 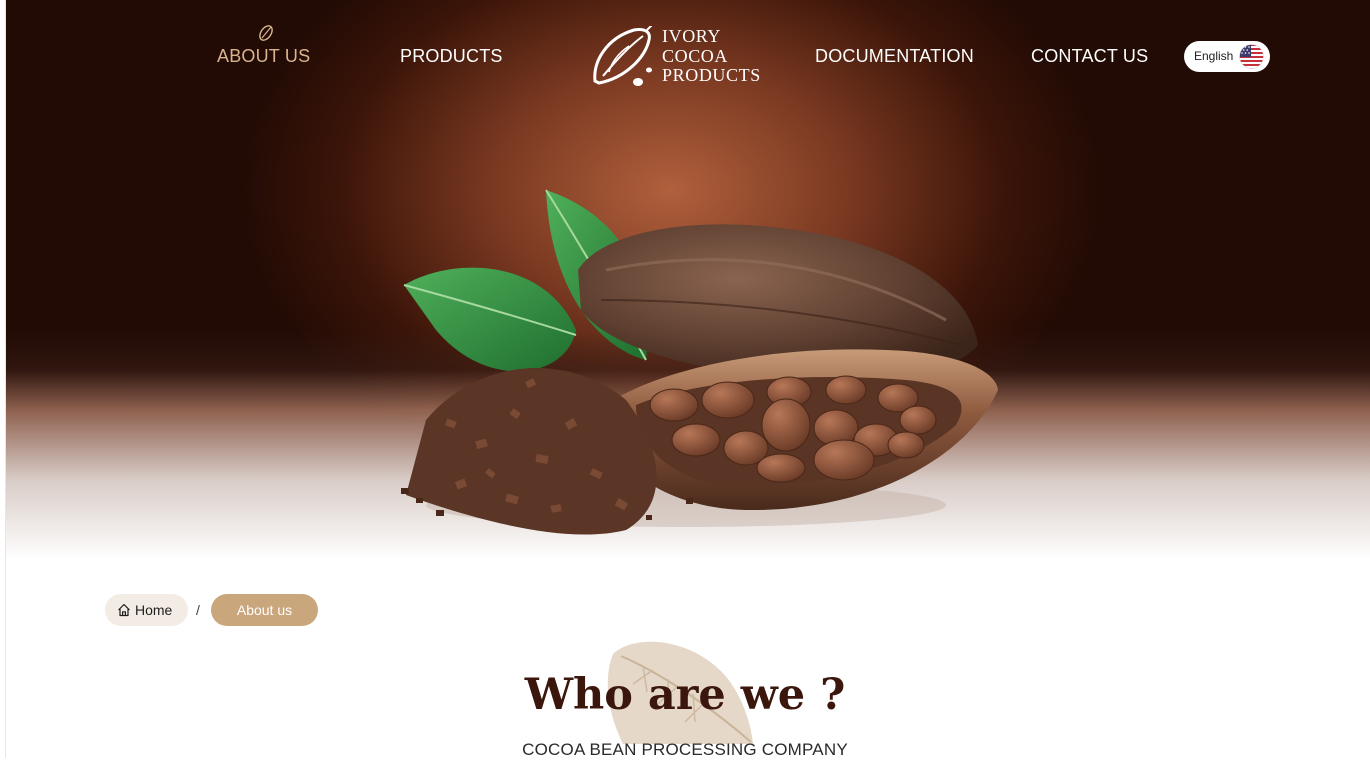 What do you see at coordinates (263, 56) in the screenshot?
I see `nav-about-us: ABOUT US` at bounding box center [263, 56].